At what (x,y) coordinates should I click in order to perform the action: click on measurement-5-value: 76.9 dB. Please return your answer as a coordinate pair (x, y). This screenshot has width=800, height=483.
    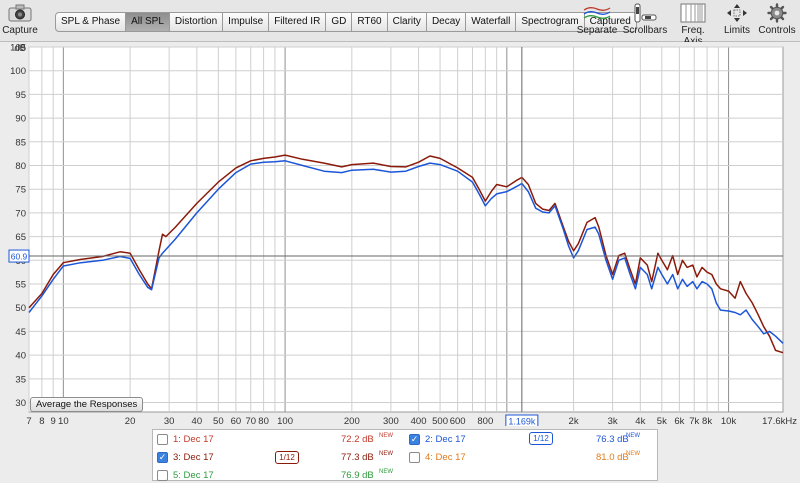
    Looking at the image, I should click on (357, 475).